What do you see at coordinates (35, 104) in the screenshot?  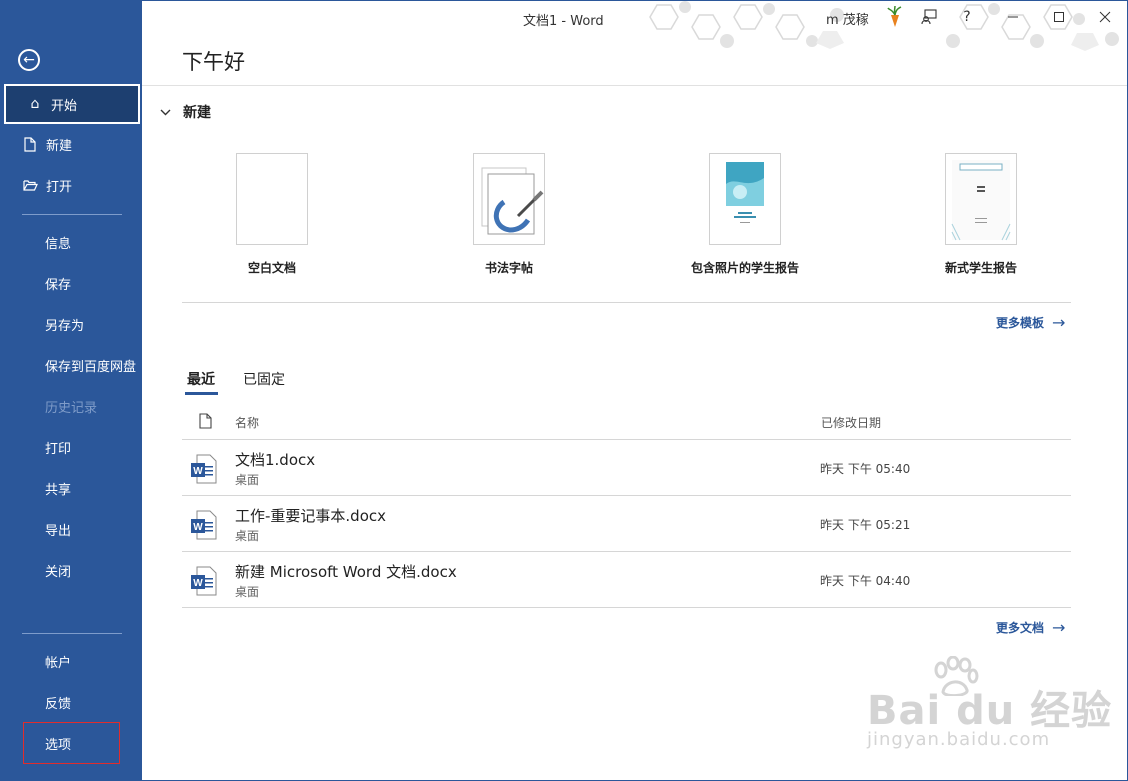 I see `home-icon: ⌂` at bounding box center [35, 104].